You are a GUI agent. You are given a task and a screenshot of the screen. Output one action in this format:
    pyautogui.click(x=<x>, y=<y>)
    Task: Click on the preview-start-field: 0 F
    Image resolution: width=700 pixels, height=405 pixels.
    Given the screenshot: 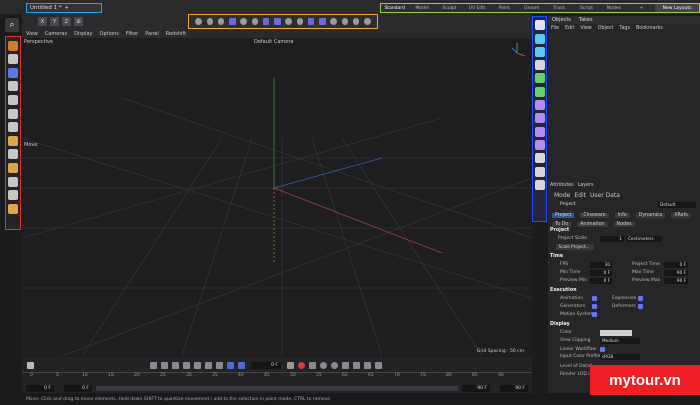 What is the action you would take?
    pyautogui.click(x=78, y=388)
    